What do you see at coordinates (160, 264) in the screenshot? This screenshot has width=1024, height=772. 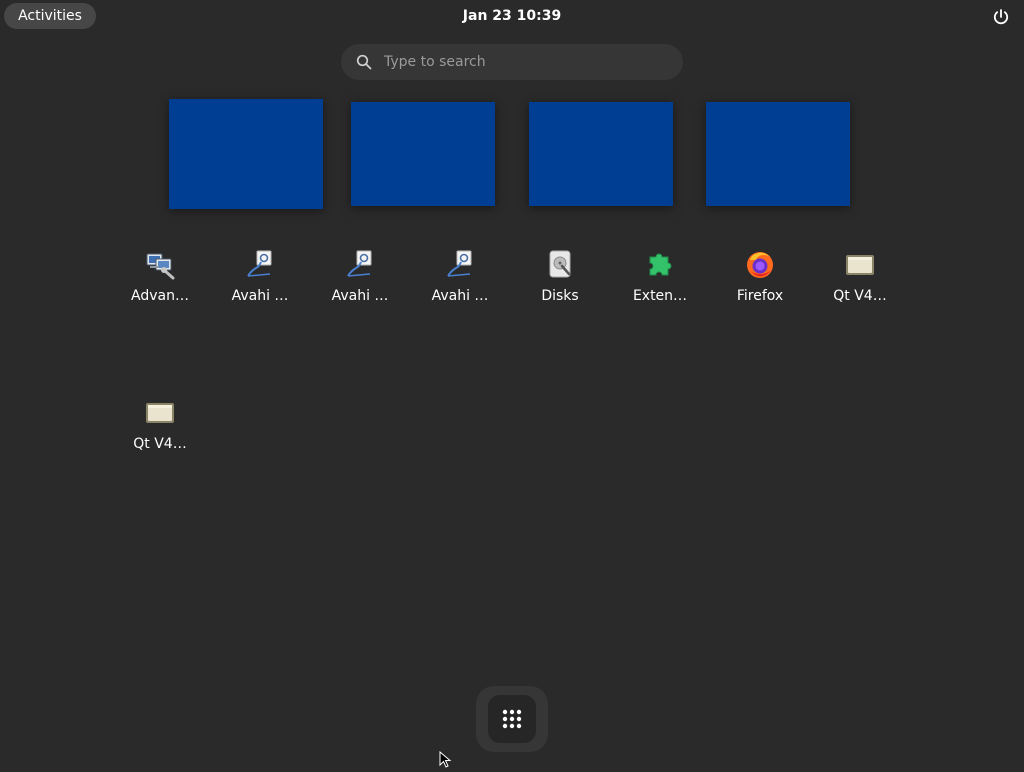 I see `network-settings-icon` at bounding box center [160, 264].